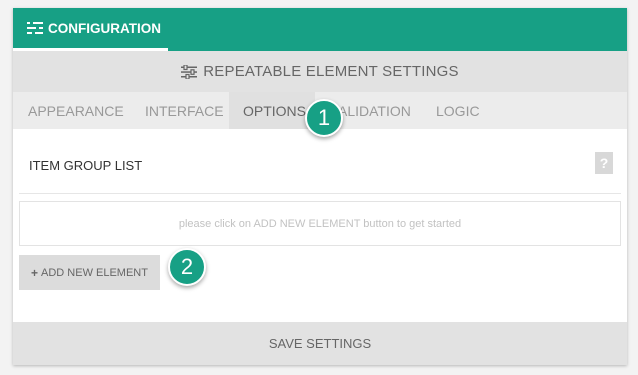  I want to click on callout-badge-2: 2, so click(187, 267).